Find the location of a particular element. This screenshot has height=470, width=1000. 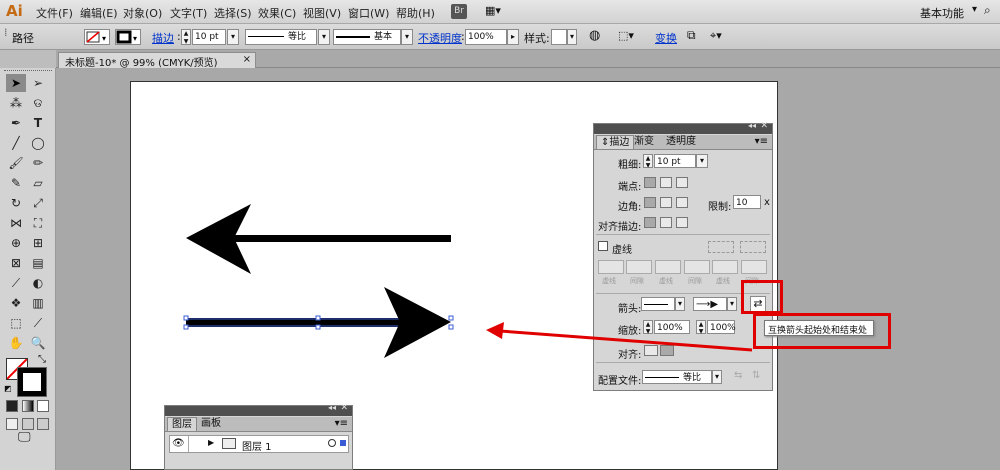

annotation-arrow is located at coordinates (619, 337).